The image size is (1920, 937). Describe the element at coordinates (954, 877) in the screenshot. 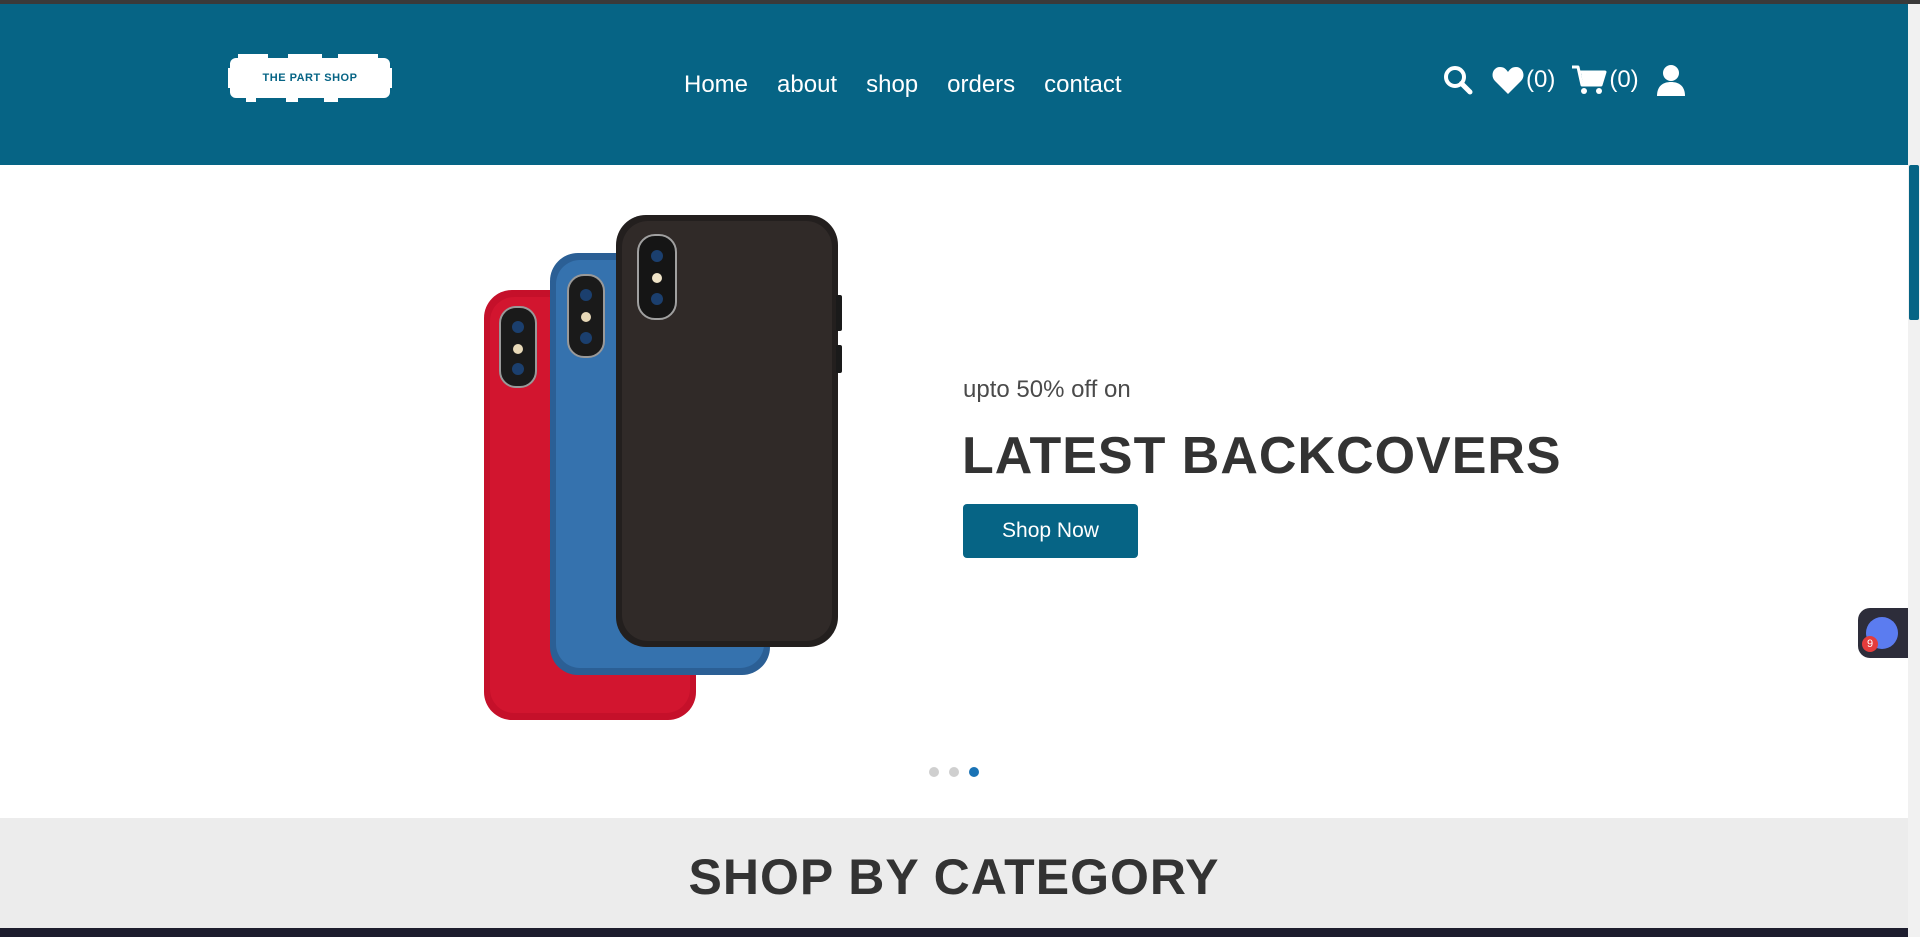

I see `category-title: SHOP BY CATEGORY` at that location.